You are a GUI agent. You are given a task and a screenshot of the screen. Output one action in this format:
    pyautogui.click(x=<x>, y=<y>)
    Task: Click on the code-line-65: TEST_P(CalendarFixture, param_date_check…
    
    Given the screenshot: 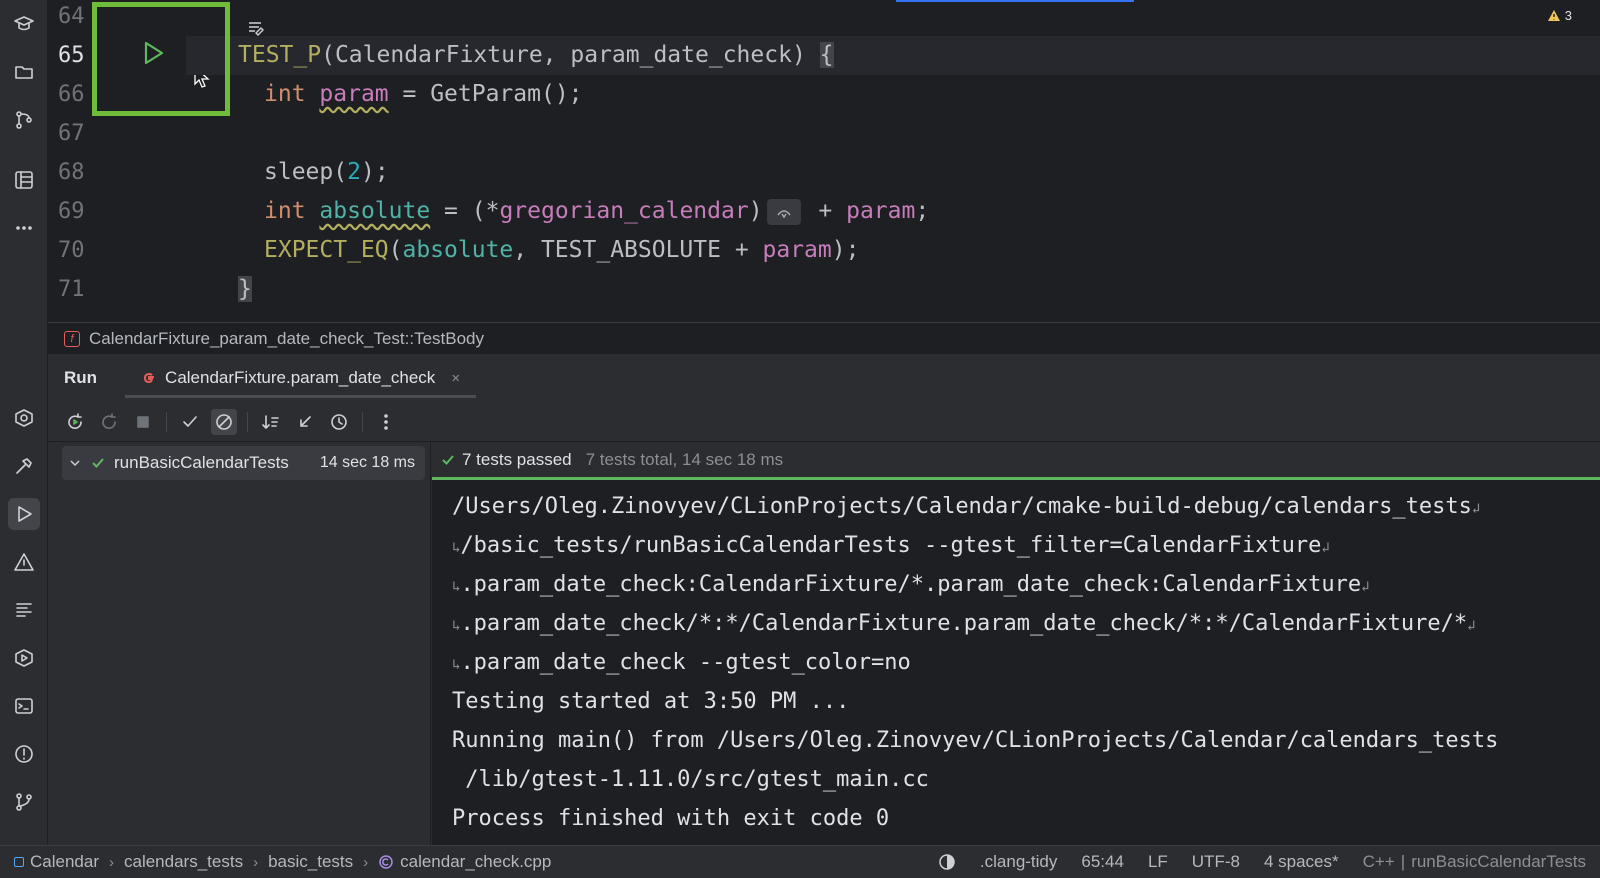 What is the action you would take?
    pyautogui.click(x=893, y=55)
    